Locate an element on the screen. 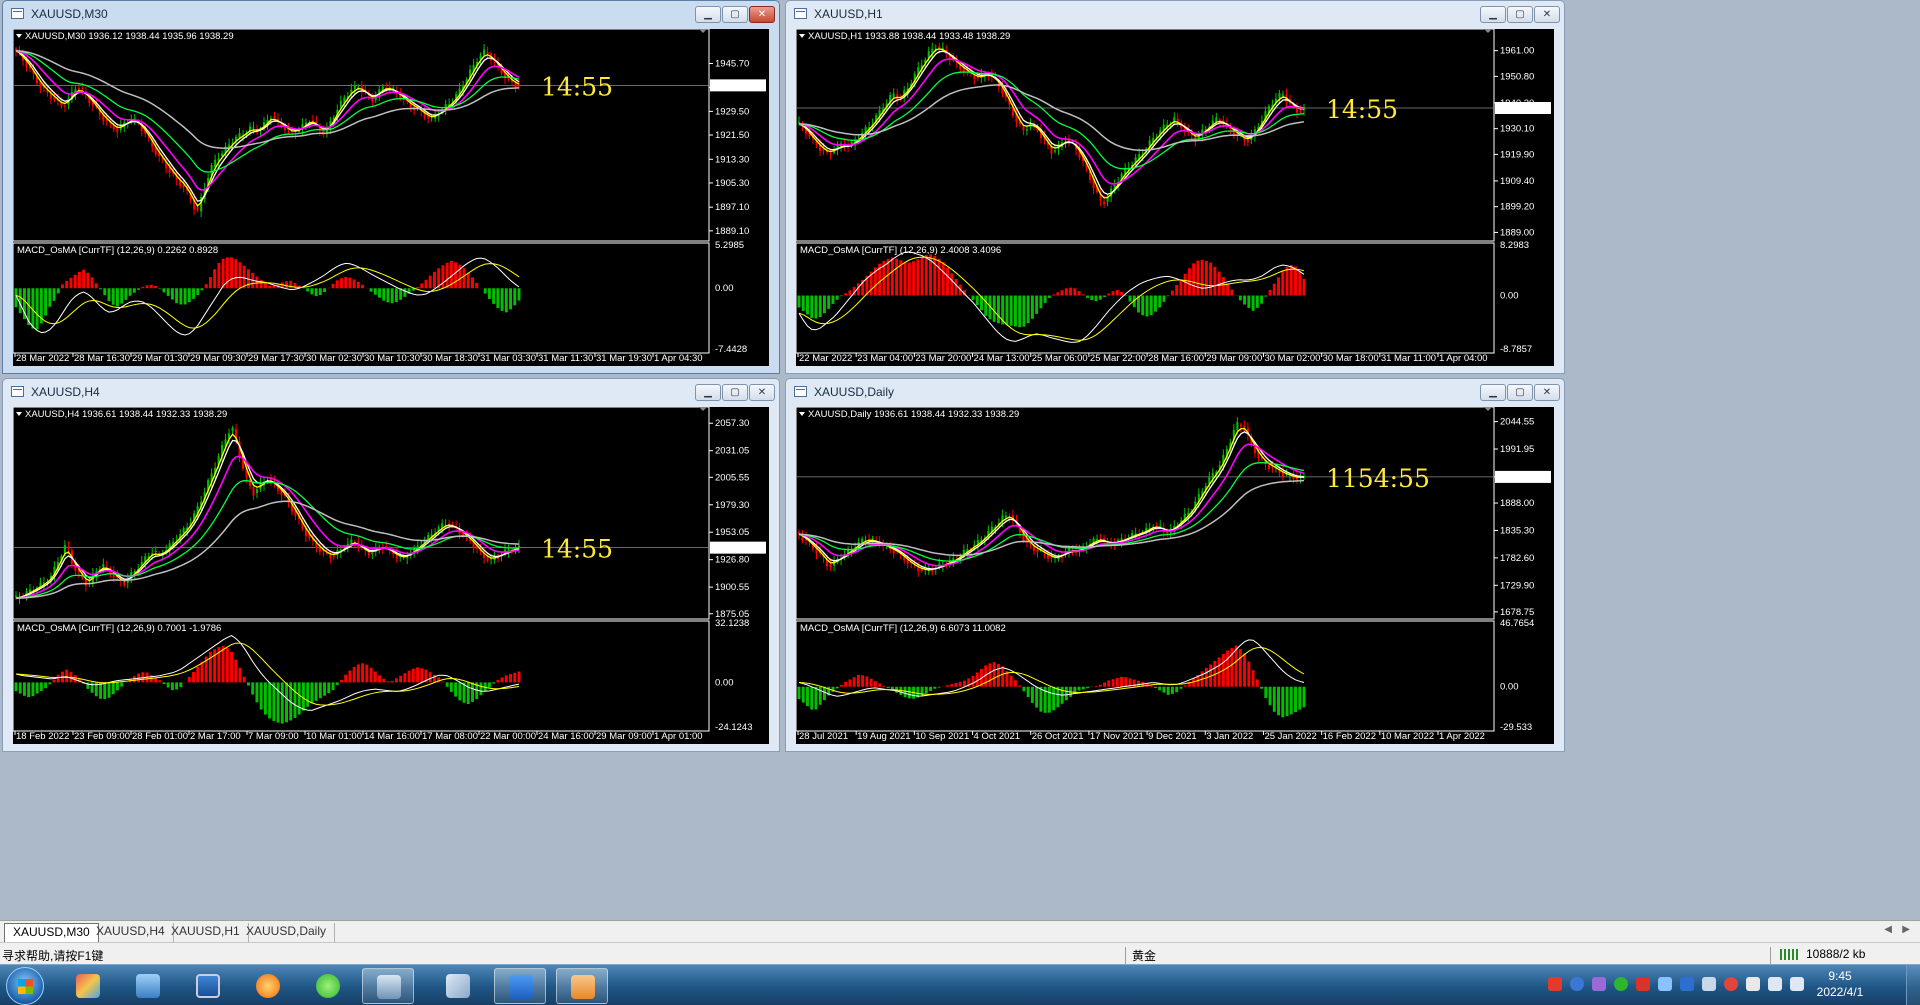  time-tick-label: 28 Jul 2021 is located at coordinates (823, 736).